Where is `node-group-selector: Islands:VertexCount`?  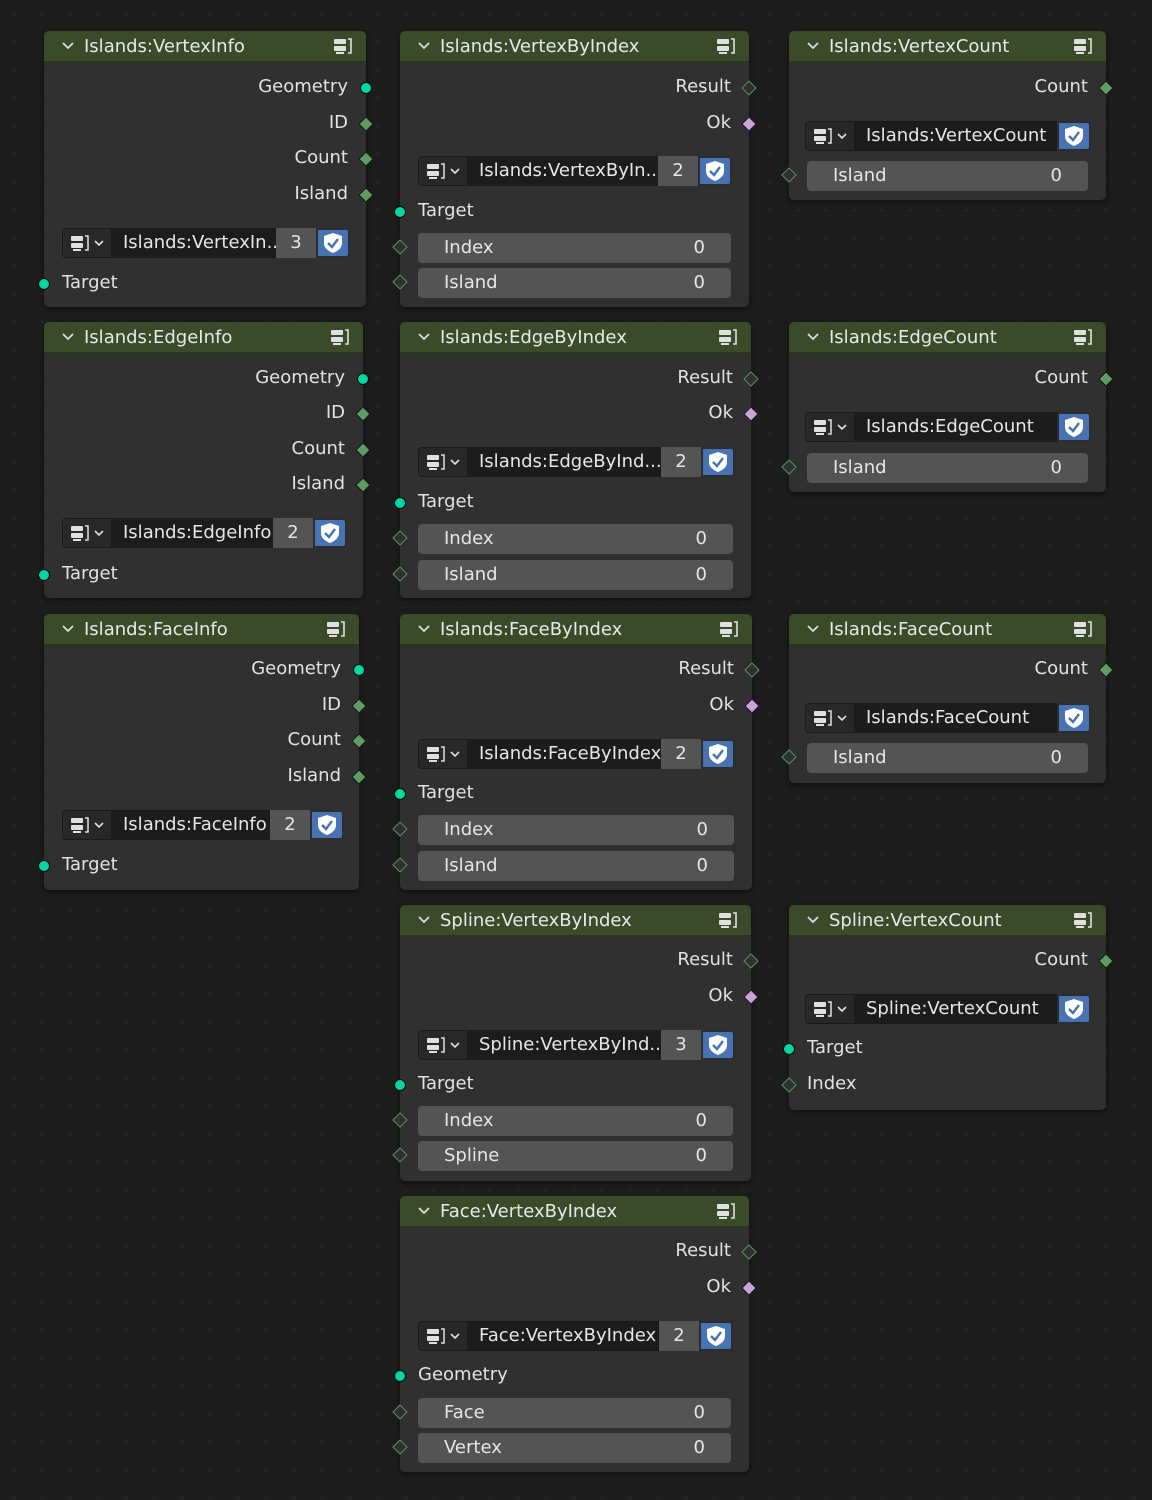 node-group-selector: Islands:VertexCount is located at coordinates (948, 136).